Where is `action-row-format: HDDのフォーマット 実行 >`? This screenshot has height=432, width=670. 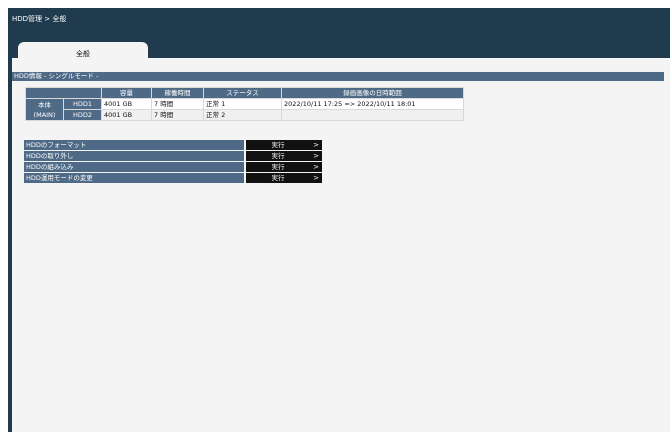 action-row-format: HDDのフォーマット 実行 > is located at coordinates (173, 145).